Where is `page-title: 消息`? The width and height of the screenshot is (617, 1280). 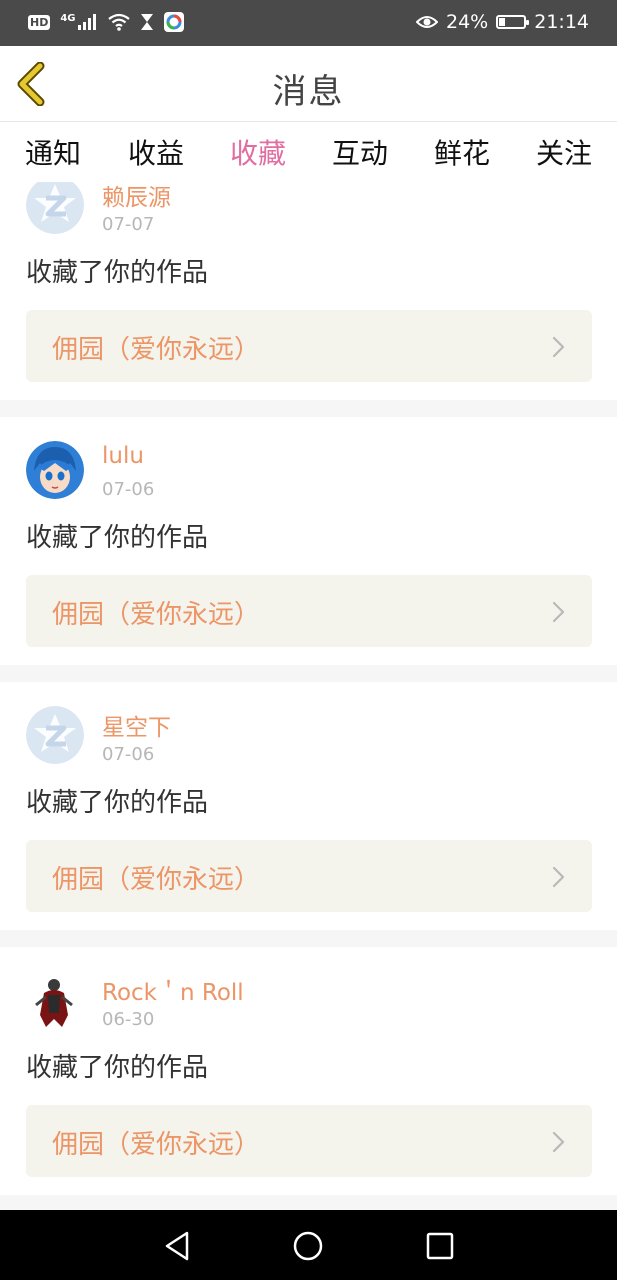 page-title: 消息 is located at coordinates (308, 92).